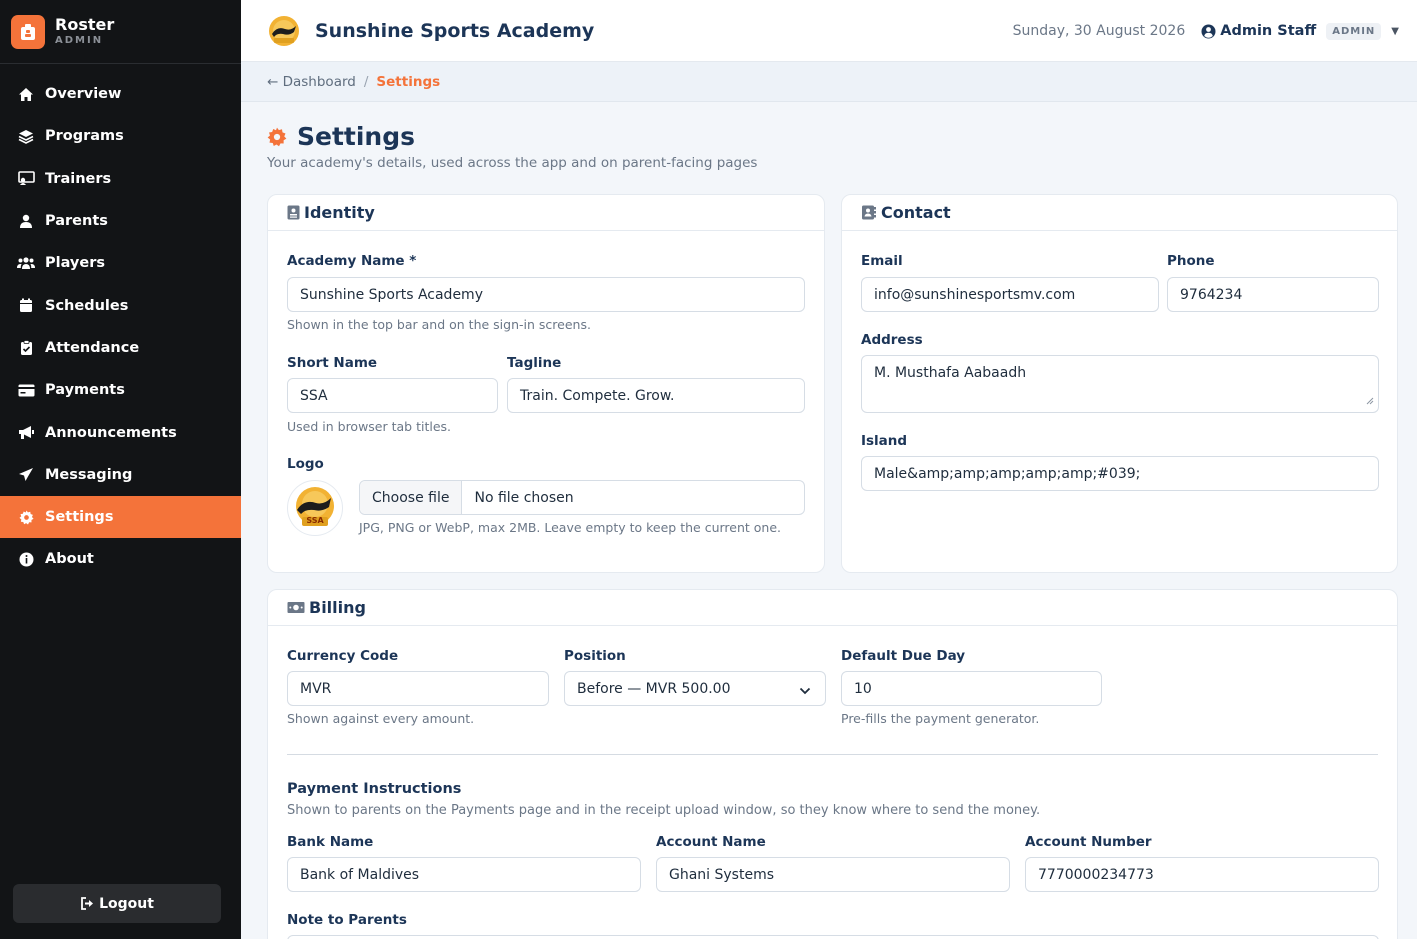 This screenshot has width=1417, height=939. I want to click on due-day-help: Pre-fills the payment generator., so click(940, 718).